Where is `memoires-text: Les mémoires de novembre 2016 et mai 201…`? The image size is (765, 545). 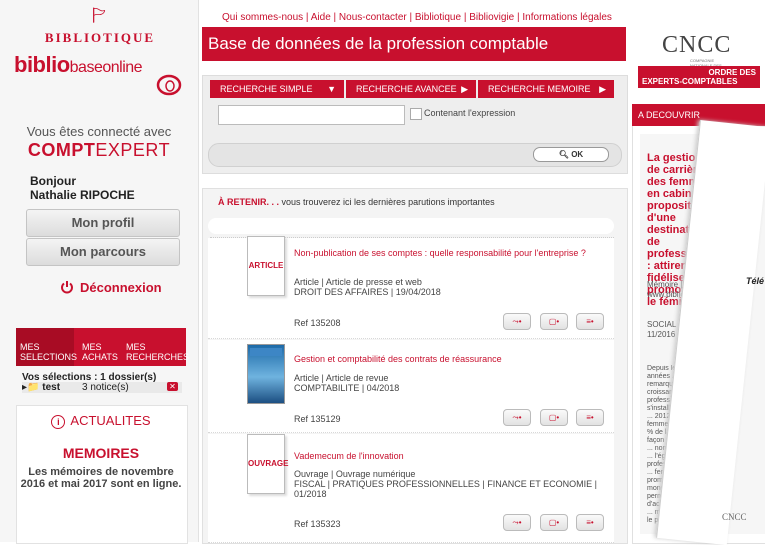
memoires-text: Les mémoires de novembre 2016 et mai 201… is located at coordinates (101, 478).